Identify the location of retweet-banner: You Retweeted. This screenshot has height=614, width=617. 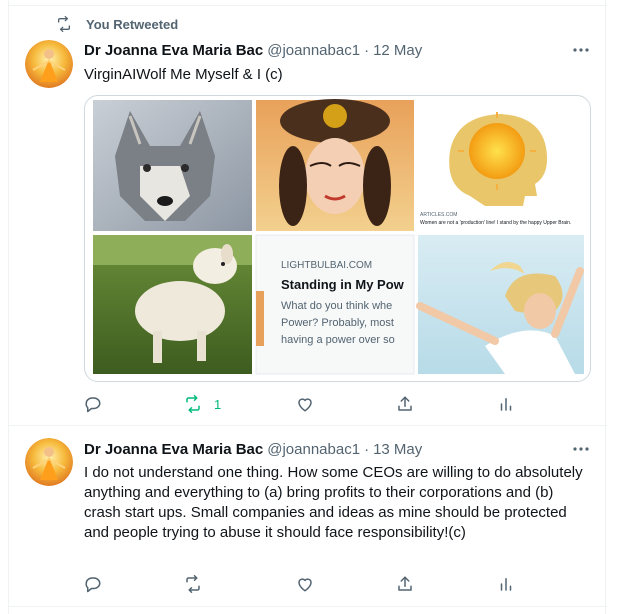
(117, 24).